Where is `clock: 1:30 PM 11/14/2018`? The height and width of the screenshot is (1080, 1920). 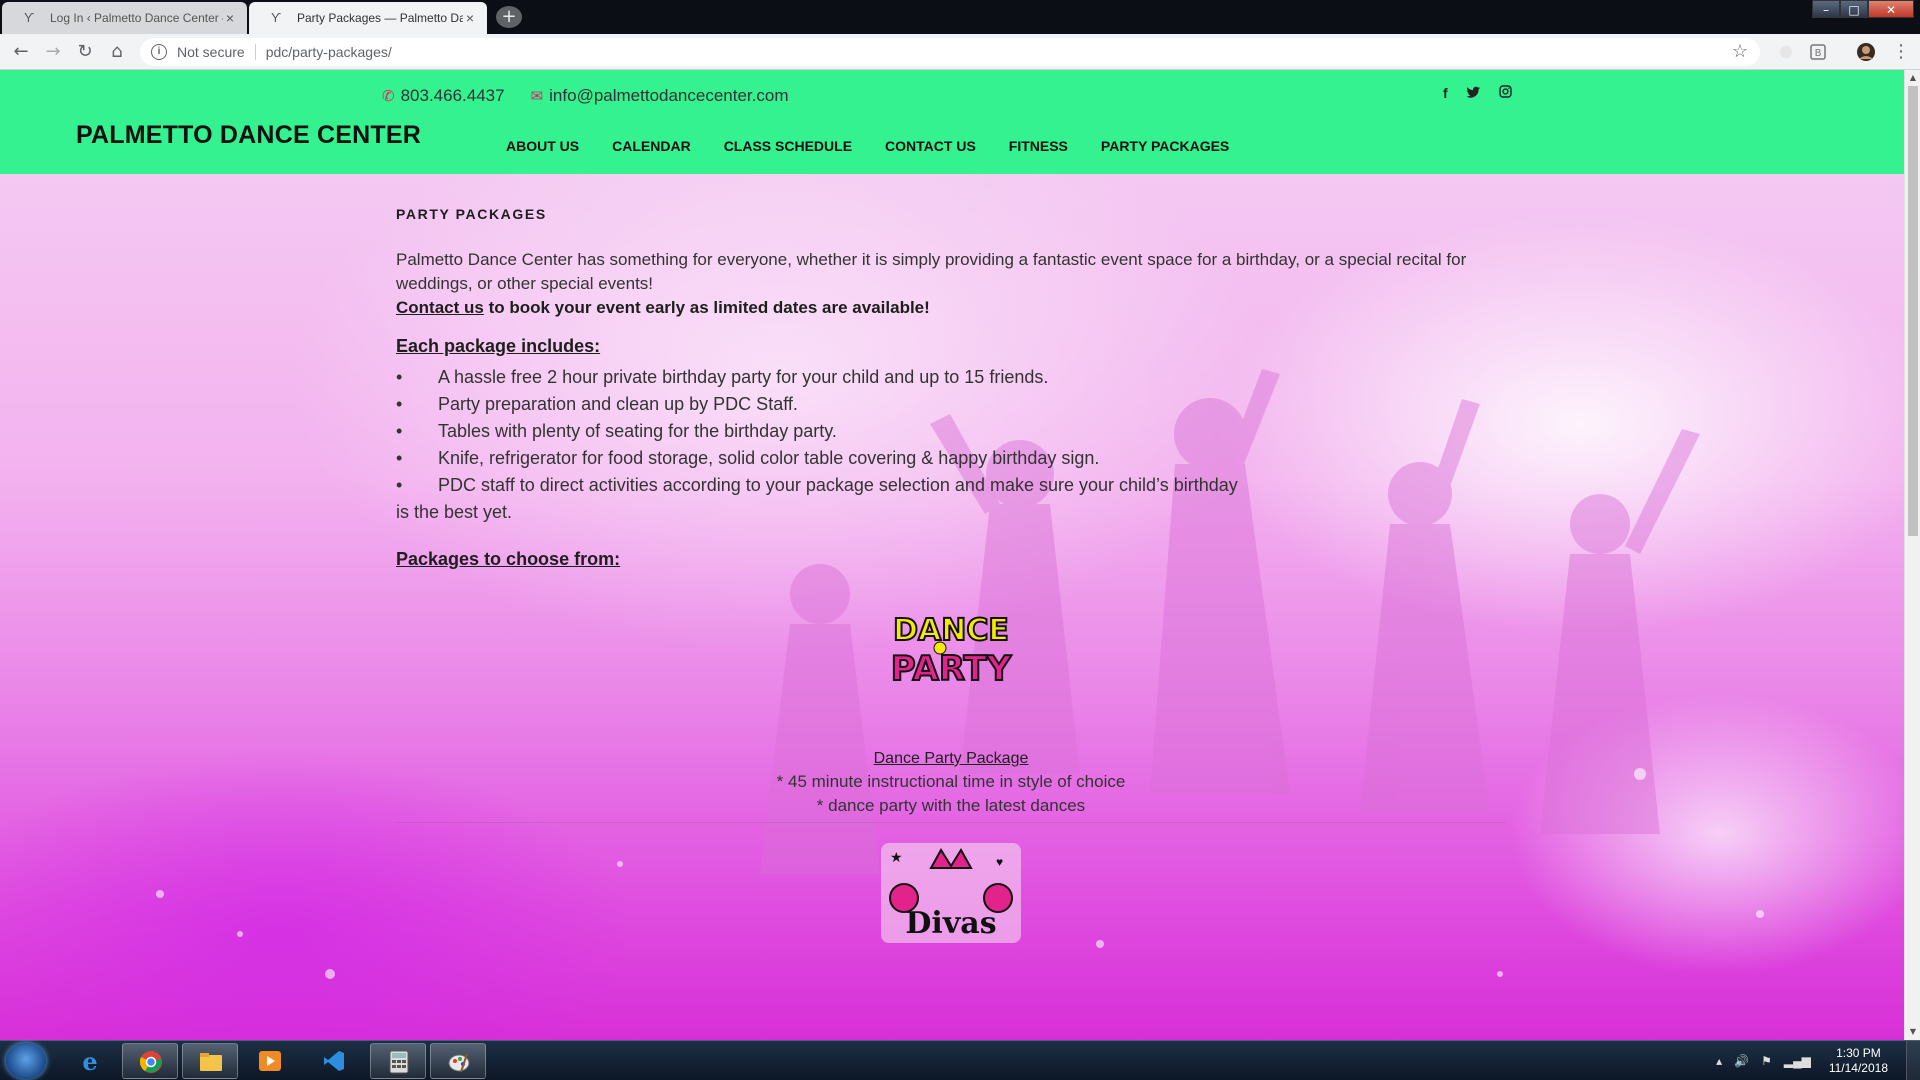
clock: 1:30 PM 11/14/2018 is located at coordinates (1858, 1061).